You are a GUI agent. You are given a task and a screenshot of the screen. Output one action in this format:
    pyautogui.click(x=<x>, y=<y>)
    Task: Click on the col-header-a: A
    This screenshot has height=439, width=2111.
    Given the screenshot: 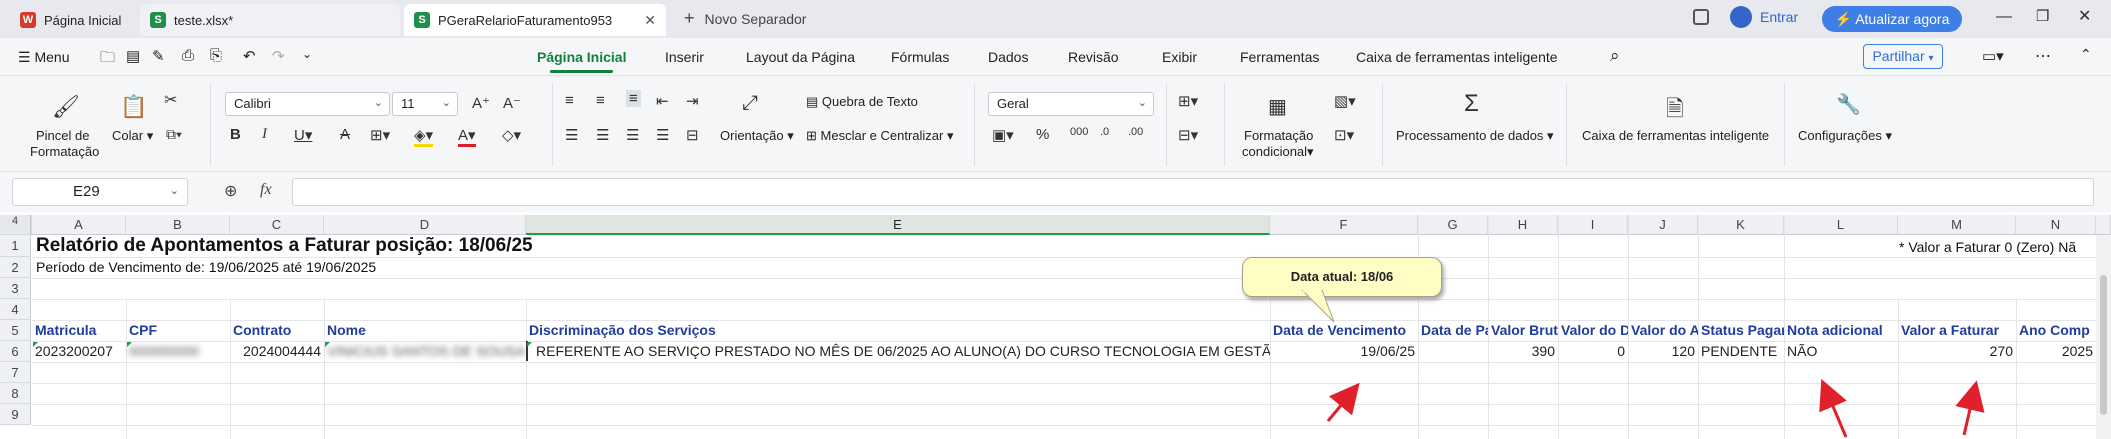 What is the action you would take?
    pyautogui.click(x=79, y=225)
    